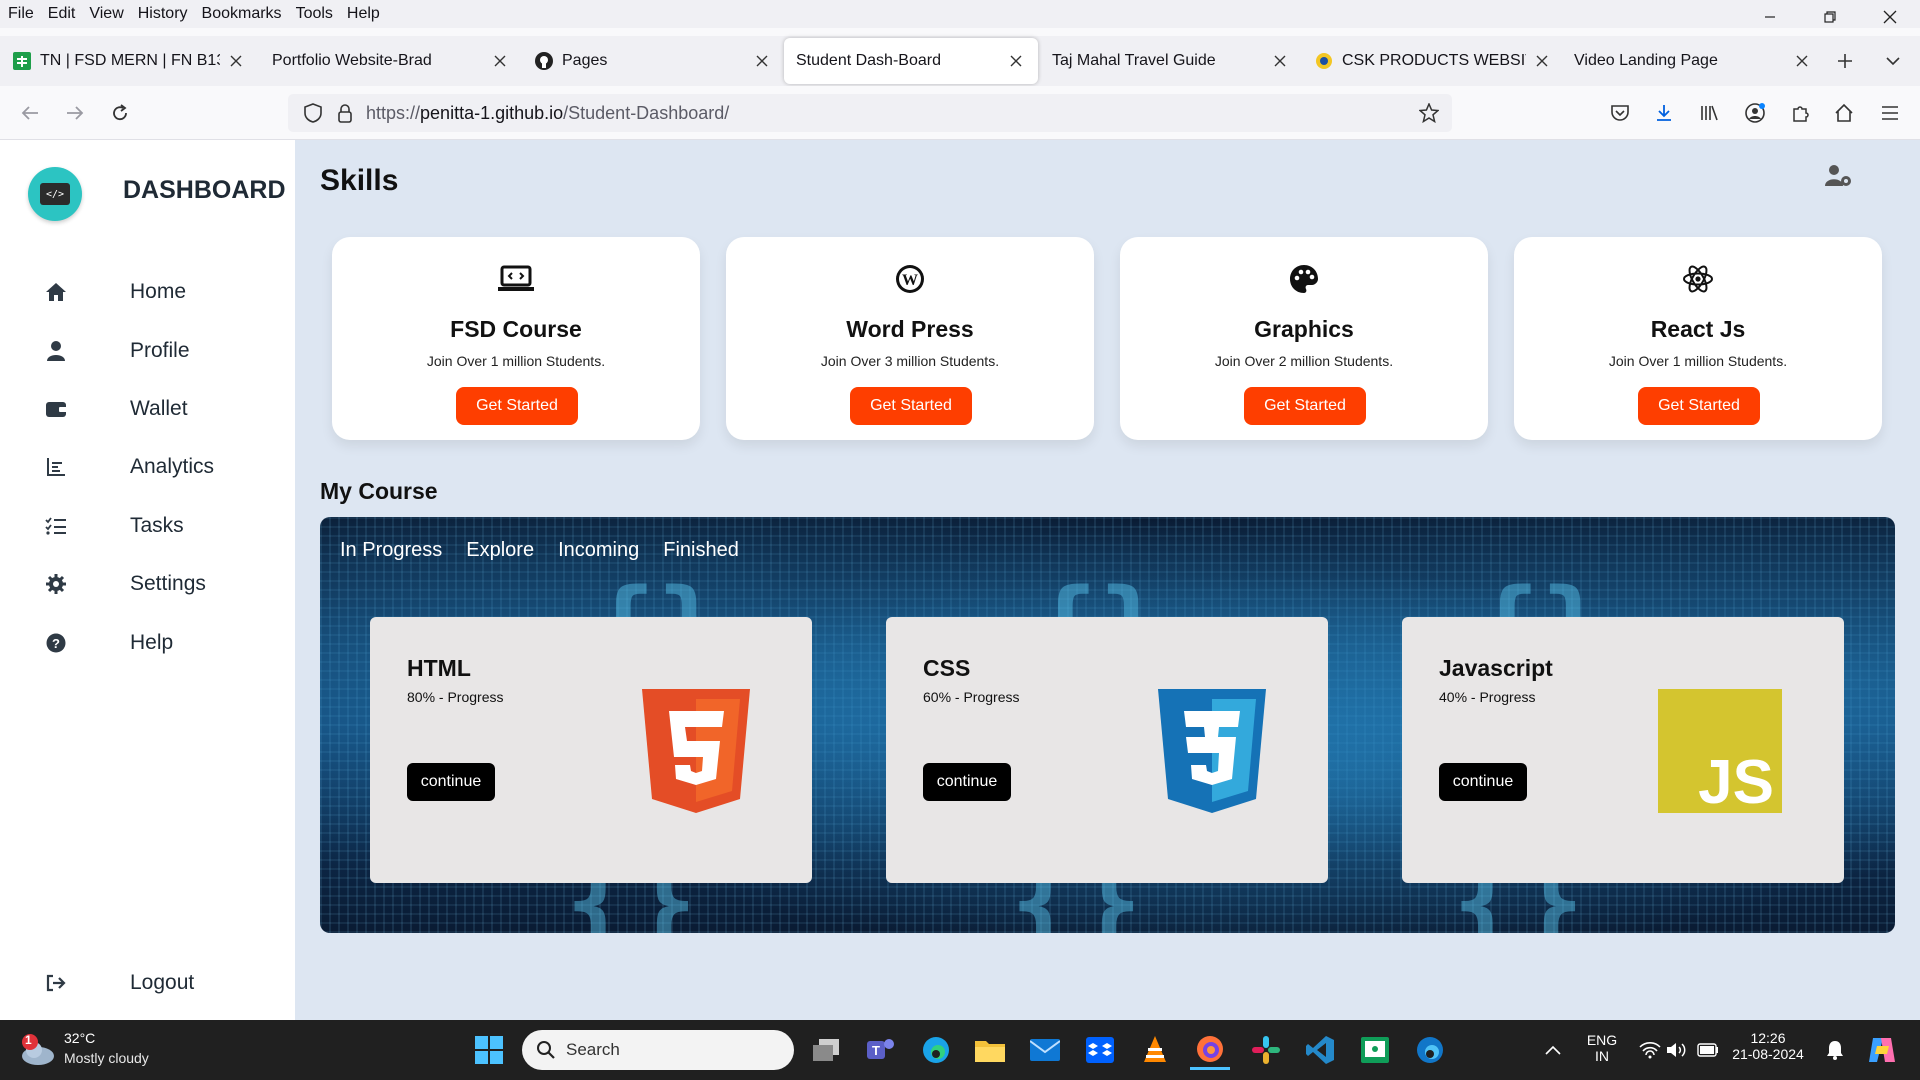 The height and width of the screenshot is (1080, 1920). I want to click on firefox-button, so click(1210, 1050).